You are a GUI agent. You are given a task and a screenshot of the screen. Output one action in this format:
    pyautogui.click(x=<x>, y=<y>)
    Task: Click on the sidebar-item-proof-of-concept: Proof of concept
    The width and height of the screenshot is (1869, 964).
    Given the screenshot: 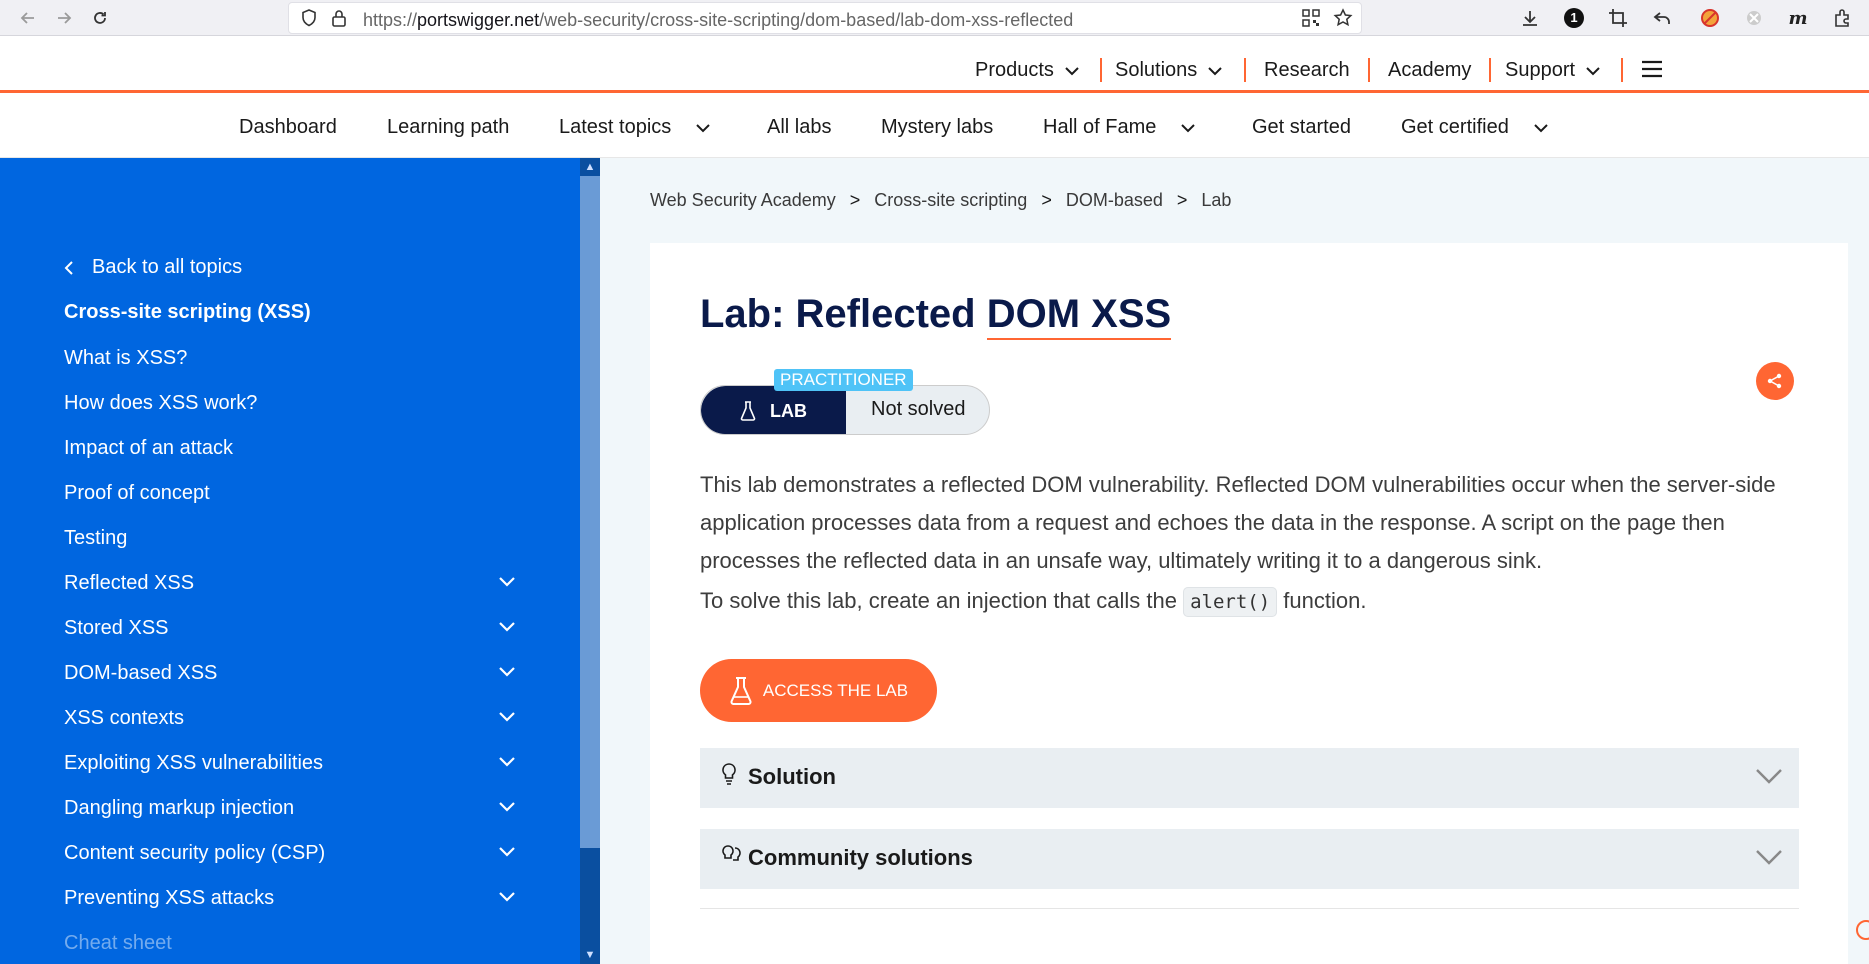 What is the action you would take?
    pyautogui.click(x=137, y=493)
    